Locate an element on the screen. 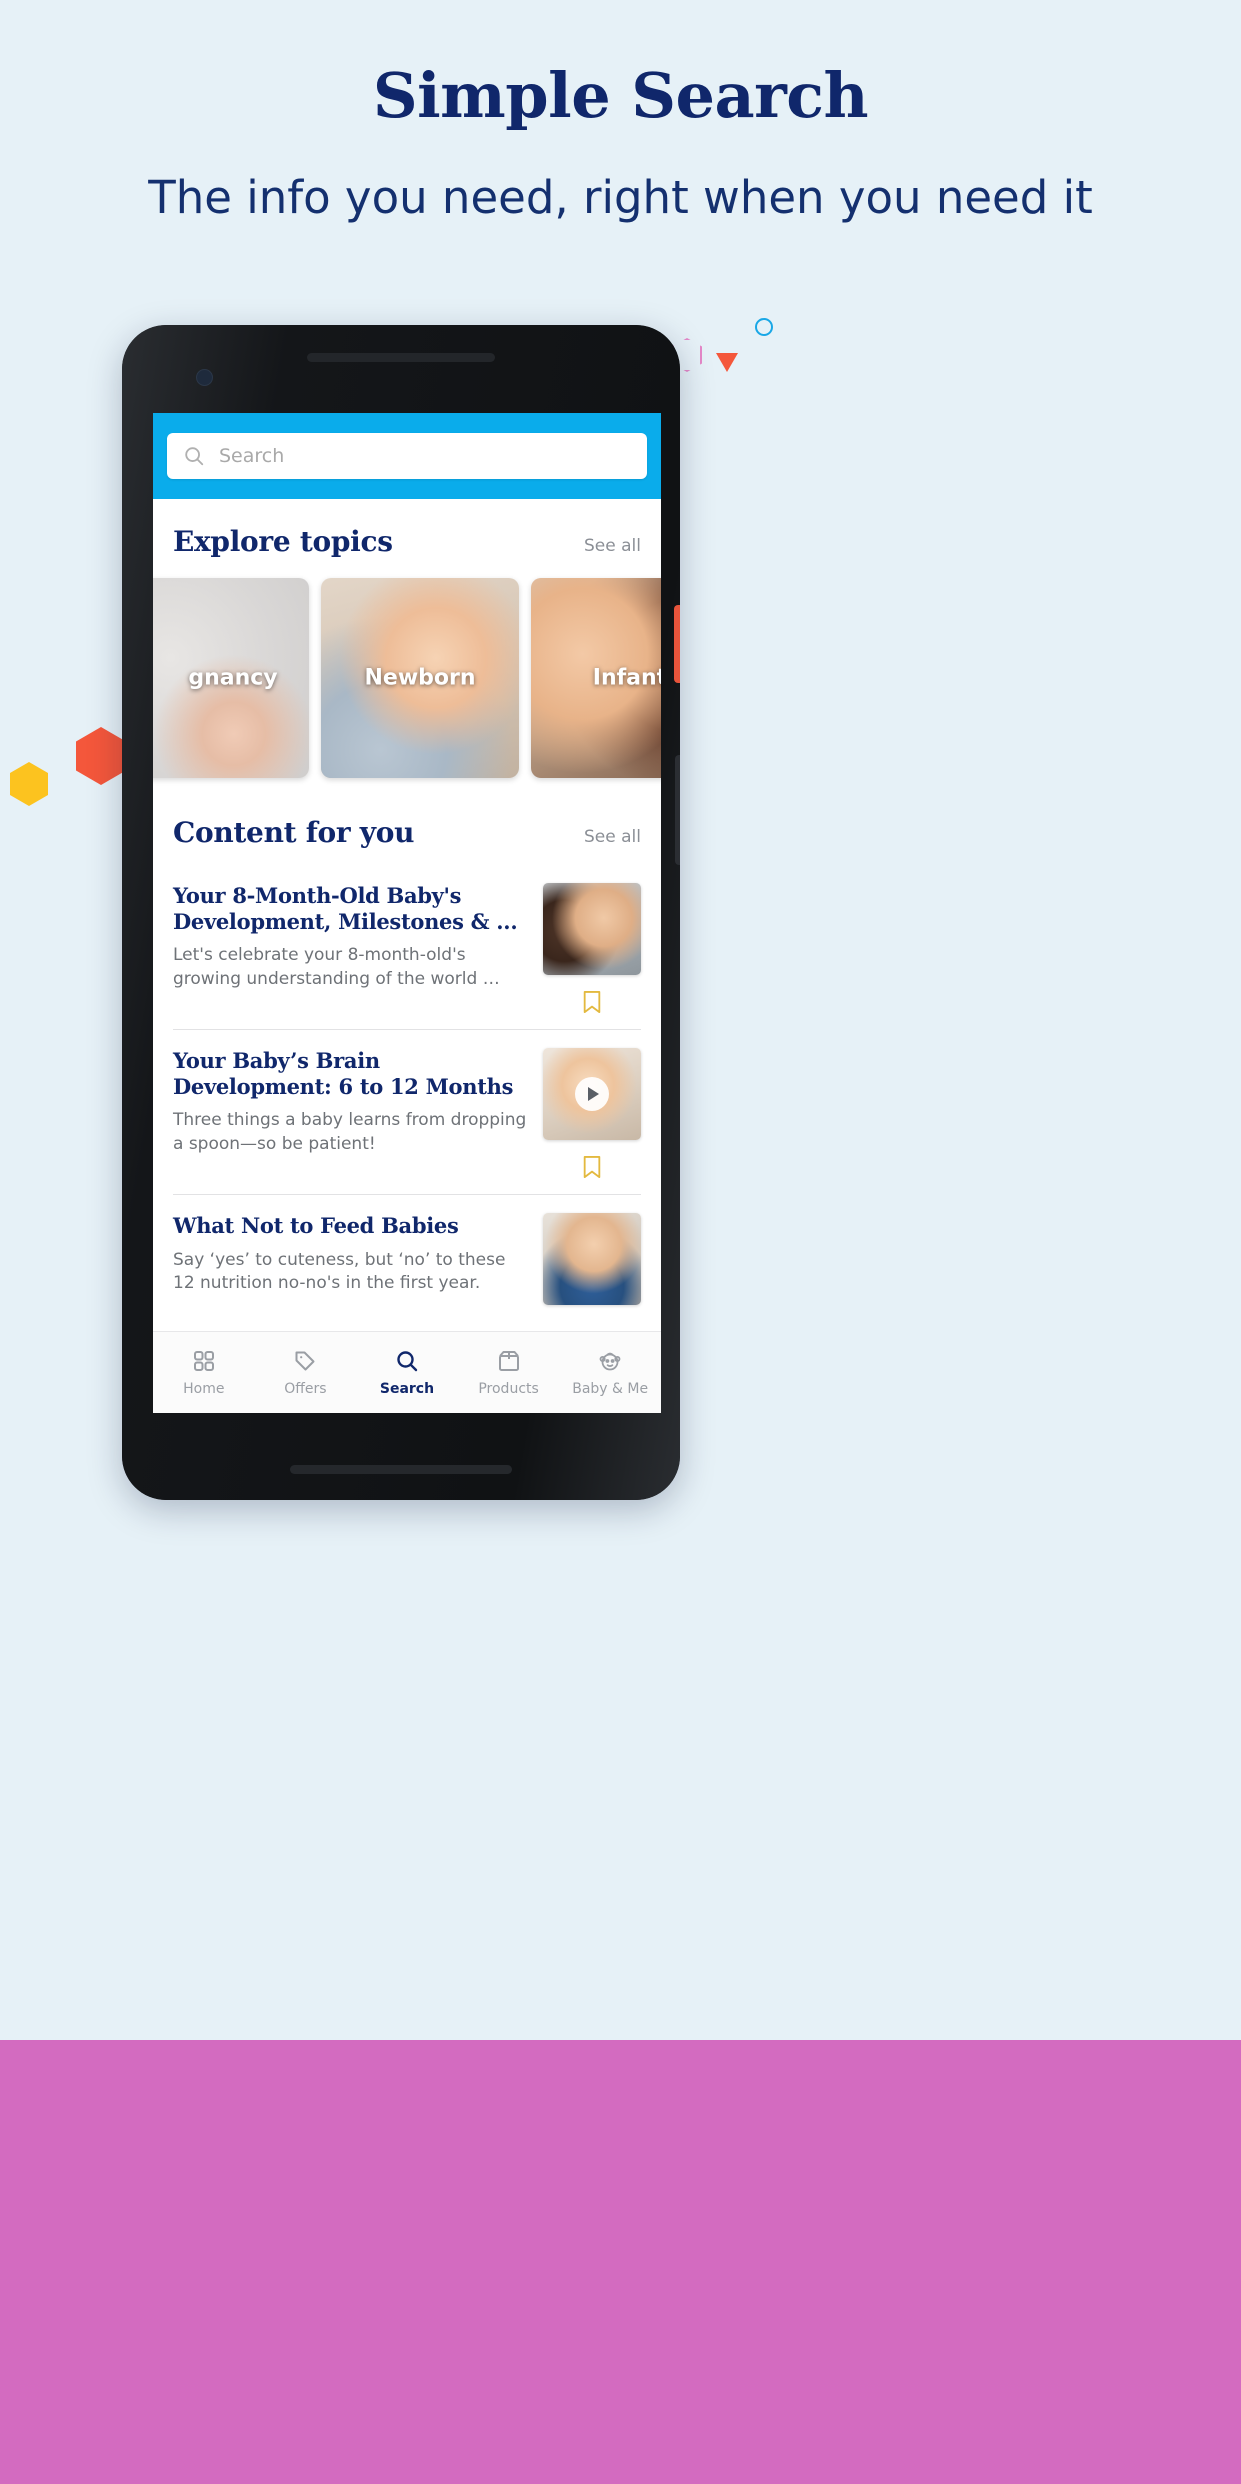 This screenshot has height=2484, width=1241. baby-development-photo is located at coordinates (592, 929).